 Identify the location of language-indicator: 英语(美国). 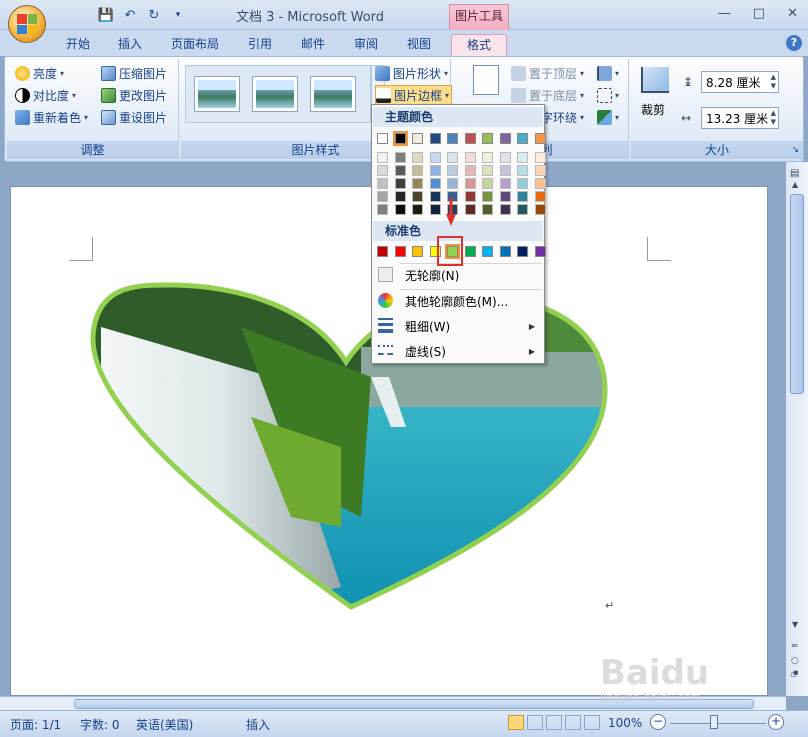
(164, 724).